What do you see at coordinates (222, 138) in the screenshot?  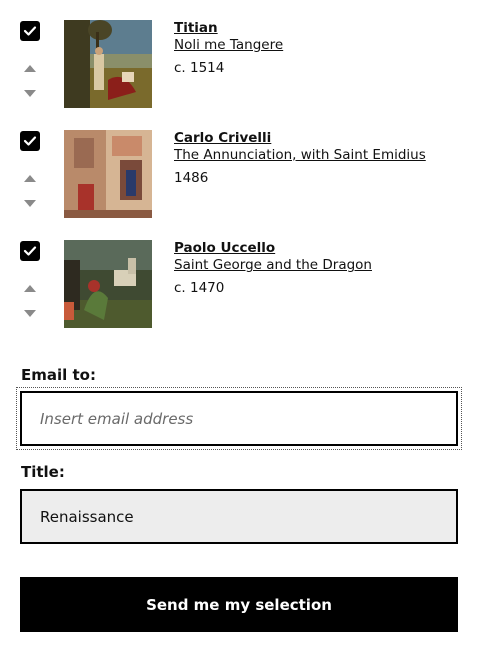 I see `artist-link: Carlo Crivelli` at bounding box center [222, 138].